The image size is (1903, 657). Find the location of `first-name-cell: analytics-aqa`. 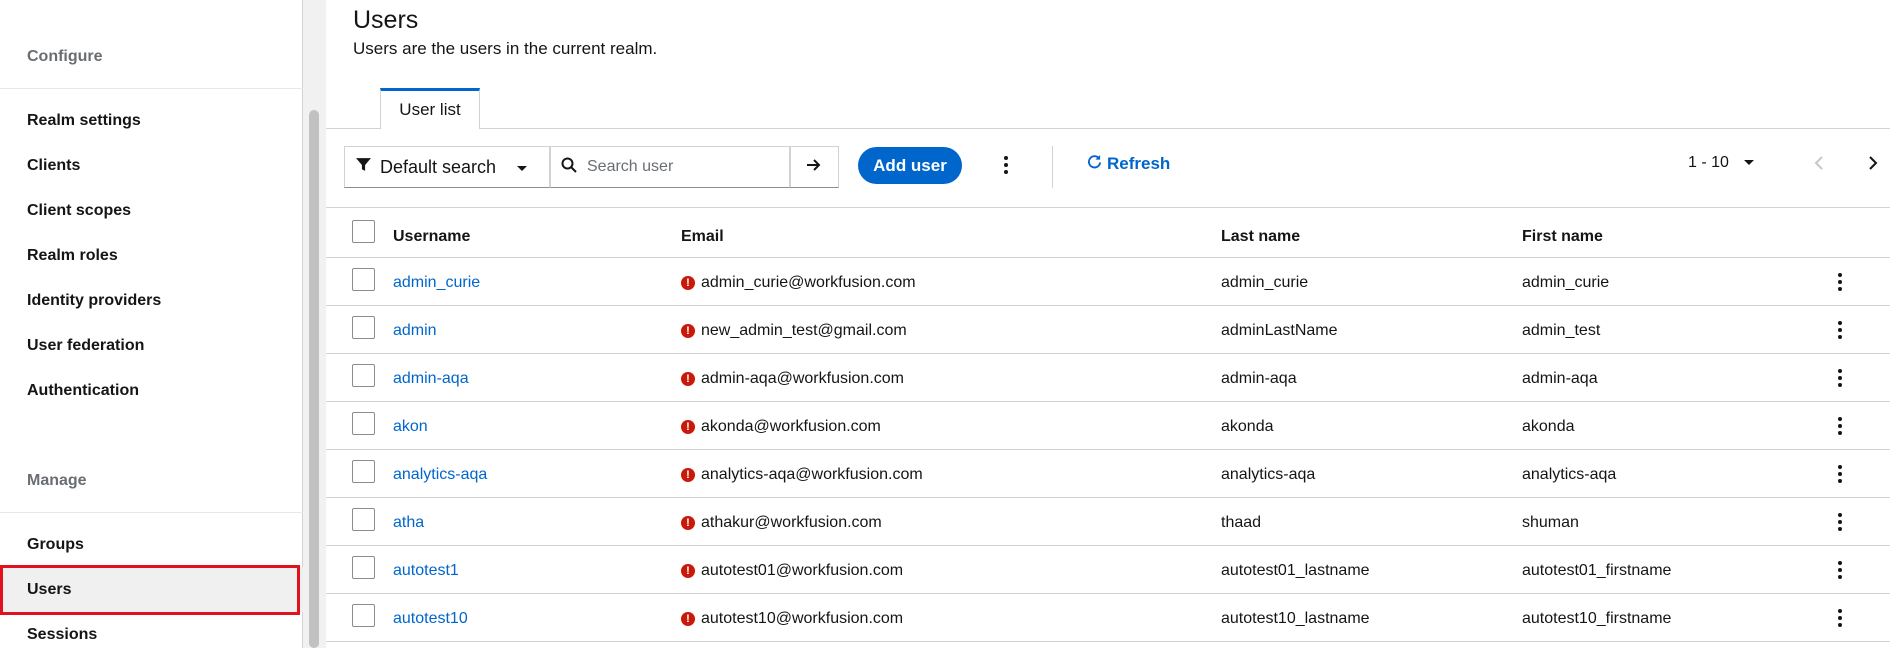

first-name-cell: analytics-aqa is located at coordinates (1569, 474).